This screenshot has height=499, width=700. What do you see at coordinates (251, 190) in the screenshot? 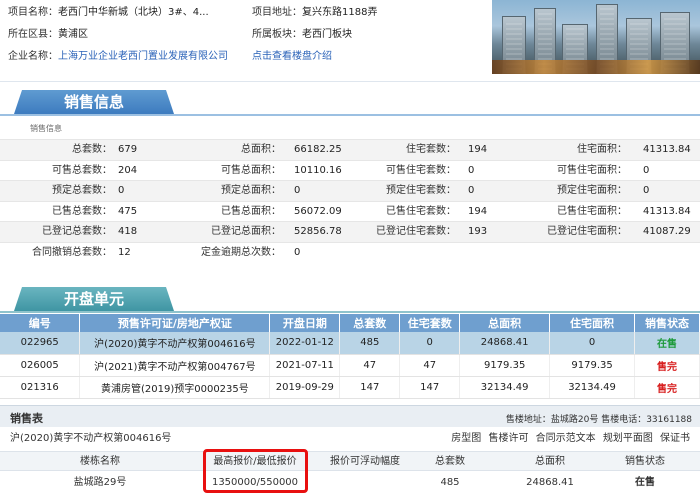
I see `sales-info-label: 预定总面积：` at bounding box center [251, 190].